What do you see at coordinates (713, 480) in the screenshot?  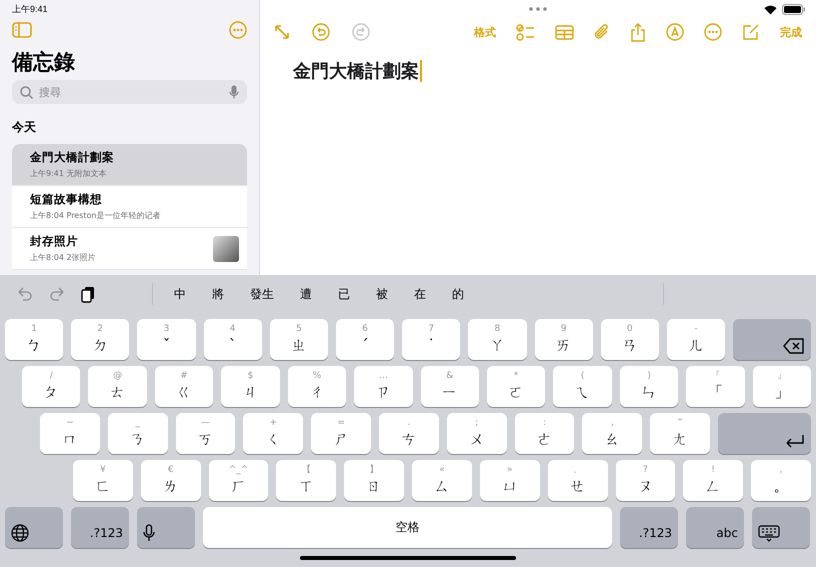 I see `keyboard-key: ! ㄥ` at bounding box center [713, 480].